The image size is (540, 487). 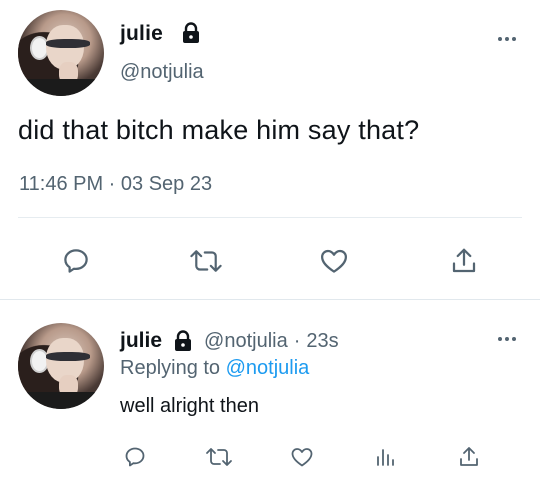 I want to click on replying-to: Replying to @notjulia, so click(x=214, y=368).